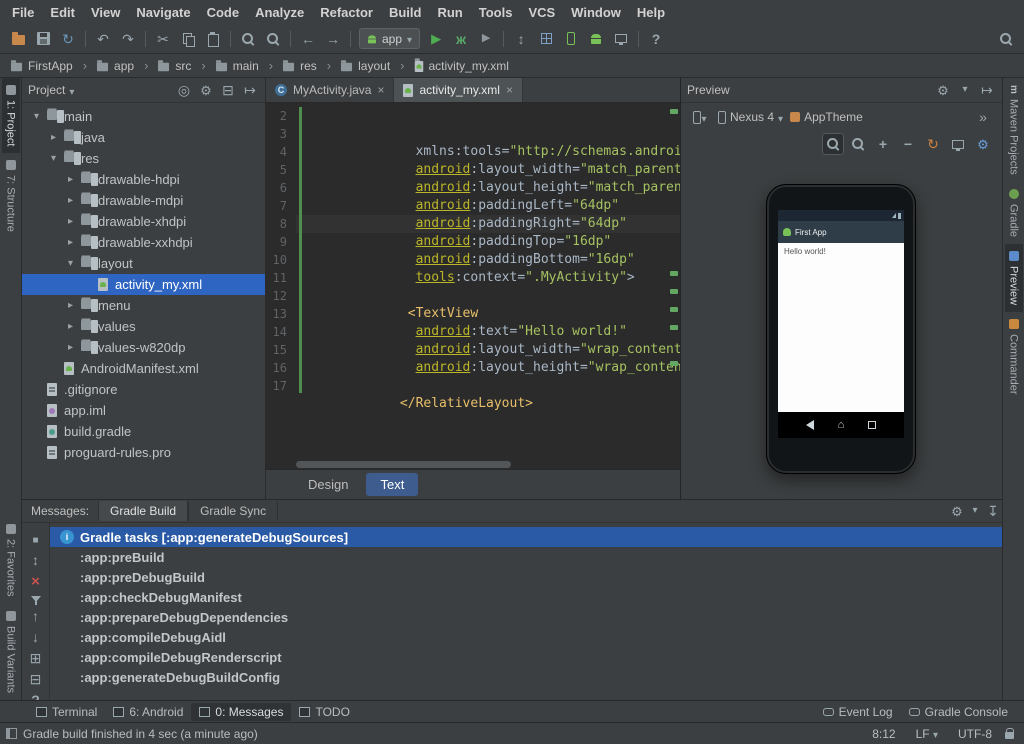 This screenshot has height=744, width=1024. Describe the element at coordinates (473, 241) in the screenshot. I see `code-line: 8 android:paddingBottom="16dp"` at that location.